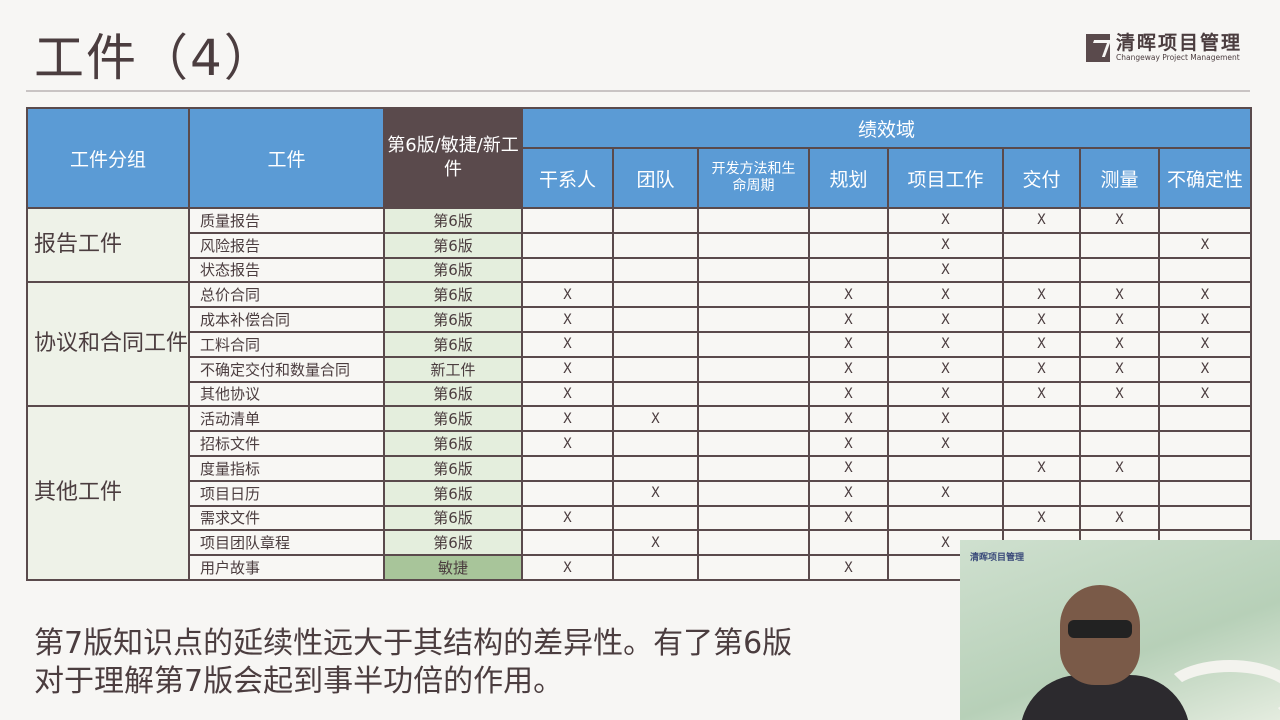 The image size is (1280, 720). What do you see at coordinates (286, 419) in the screenshot?
I see `artifact-cell: 活动清单` at bounding box center [286, 419].